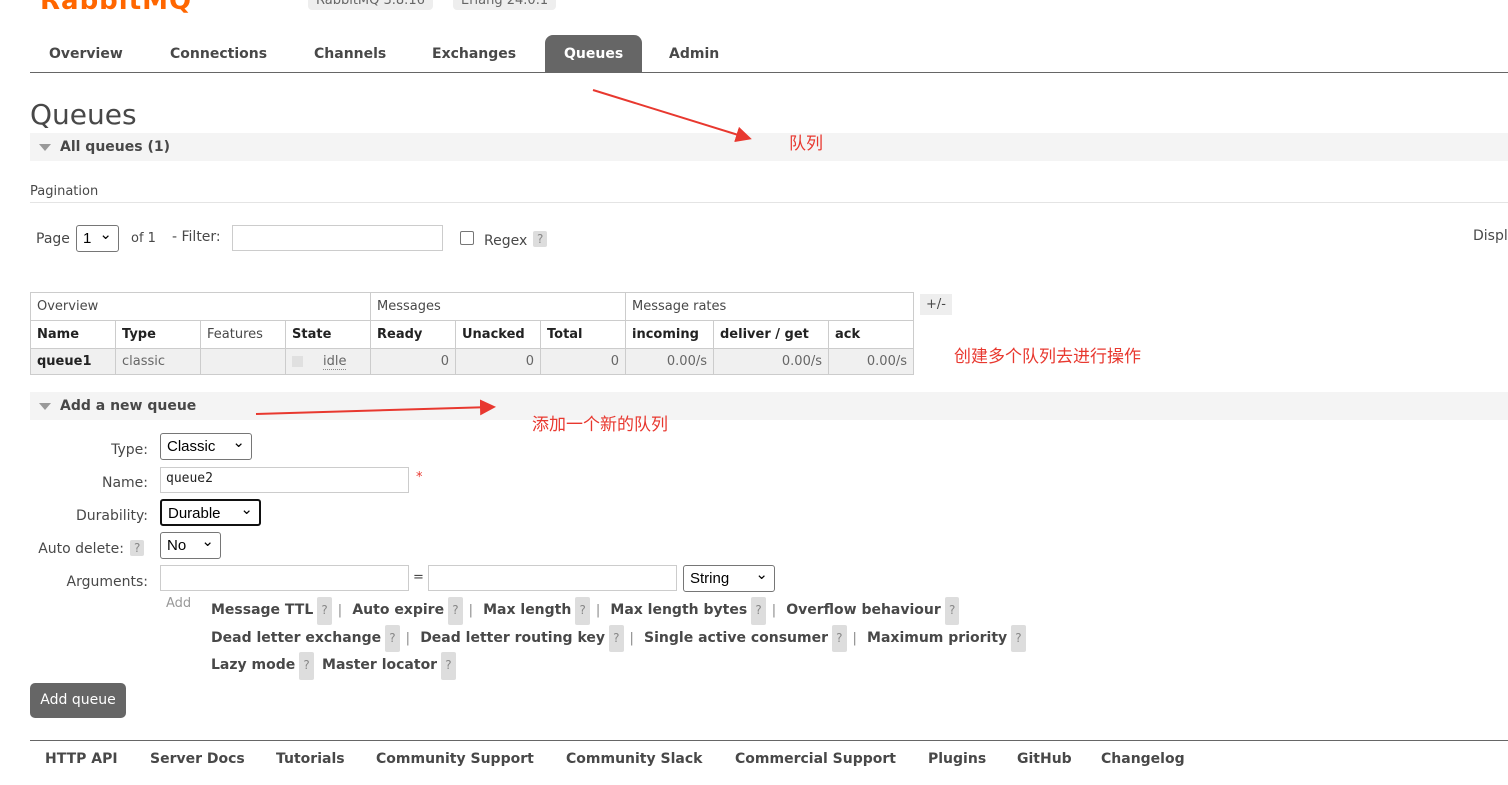 The width and height of the screenshot is (1508, 785). What do you see at coordinates (600, 425) in the screenshot?
I see `annotation-add-new: 添加一个新的队列` at bounding box center [600, 425].